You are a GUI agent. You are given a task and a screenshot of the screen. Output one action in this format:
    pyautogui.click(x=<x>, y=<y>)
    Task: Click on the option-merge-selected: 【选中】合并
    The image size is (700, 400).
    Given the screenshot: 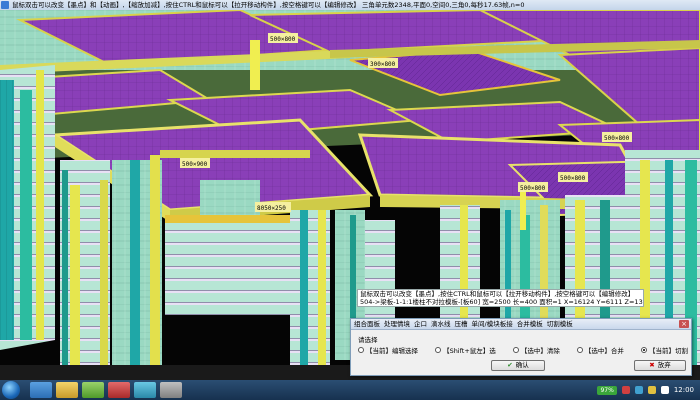 What is the action you would take?
    pyautogui.click(x=600, y=350)
    